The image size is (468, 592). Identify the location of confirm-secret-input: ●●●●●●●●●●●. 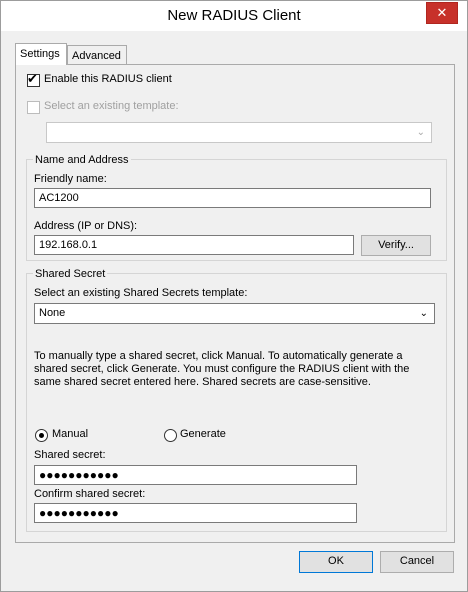
(195, 513).